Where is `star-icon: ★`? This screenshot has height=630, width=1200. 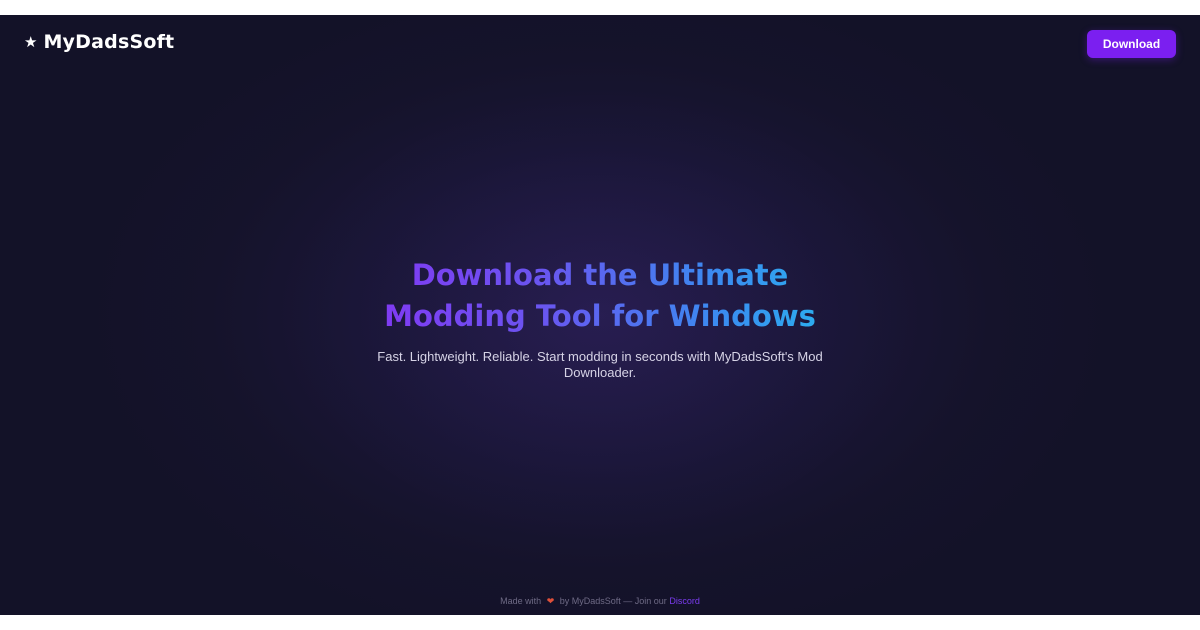
star-icon: ★ is located at coordinates (31, 42).